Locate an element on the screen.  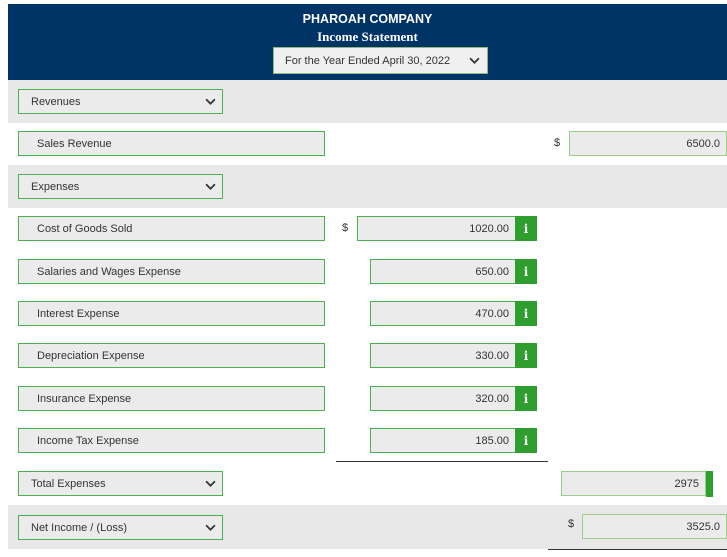
depreciation-amount: 330.00 is located at coordinates (443, 355).